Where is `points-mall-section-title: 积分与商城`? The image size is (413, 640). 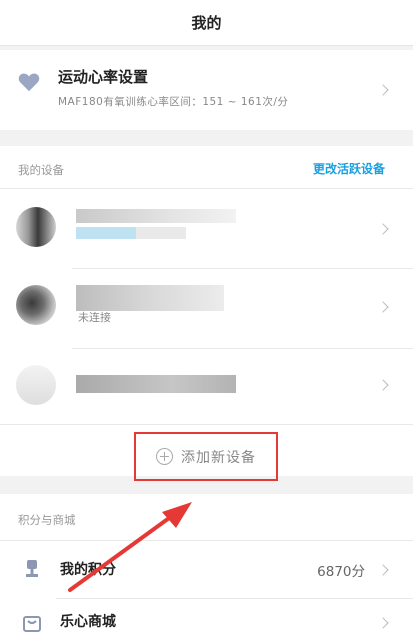 points-mall-section-title: 积分与商城 is located at coordinates (47, 520).